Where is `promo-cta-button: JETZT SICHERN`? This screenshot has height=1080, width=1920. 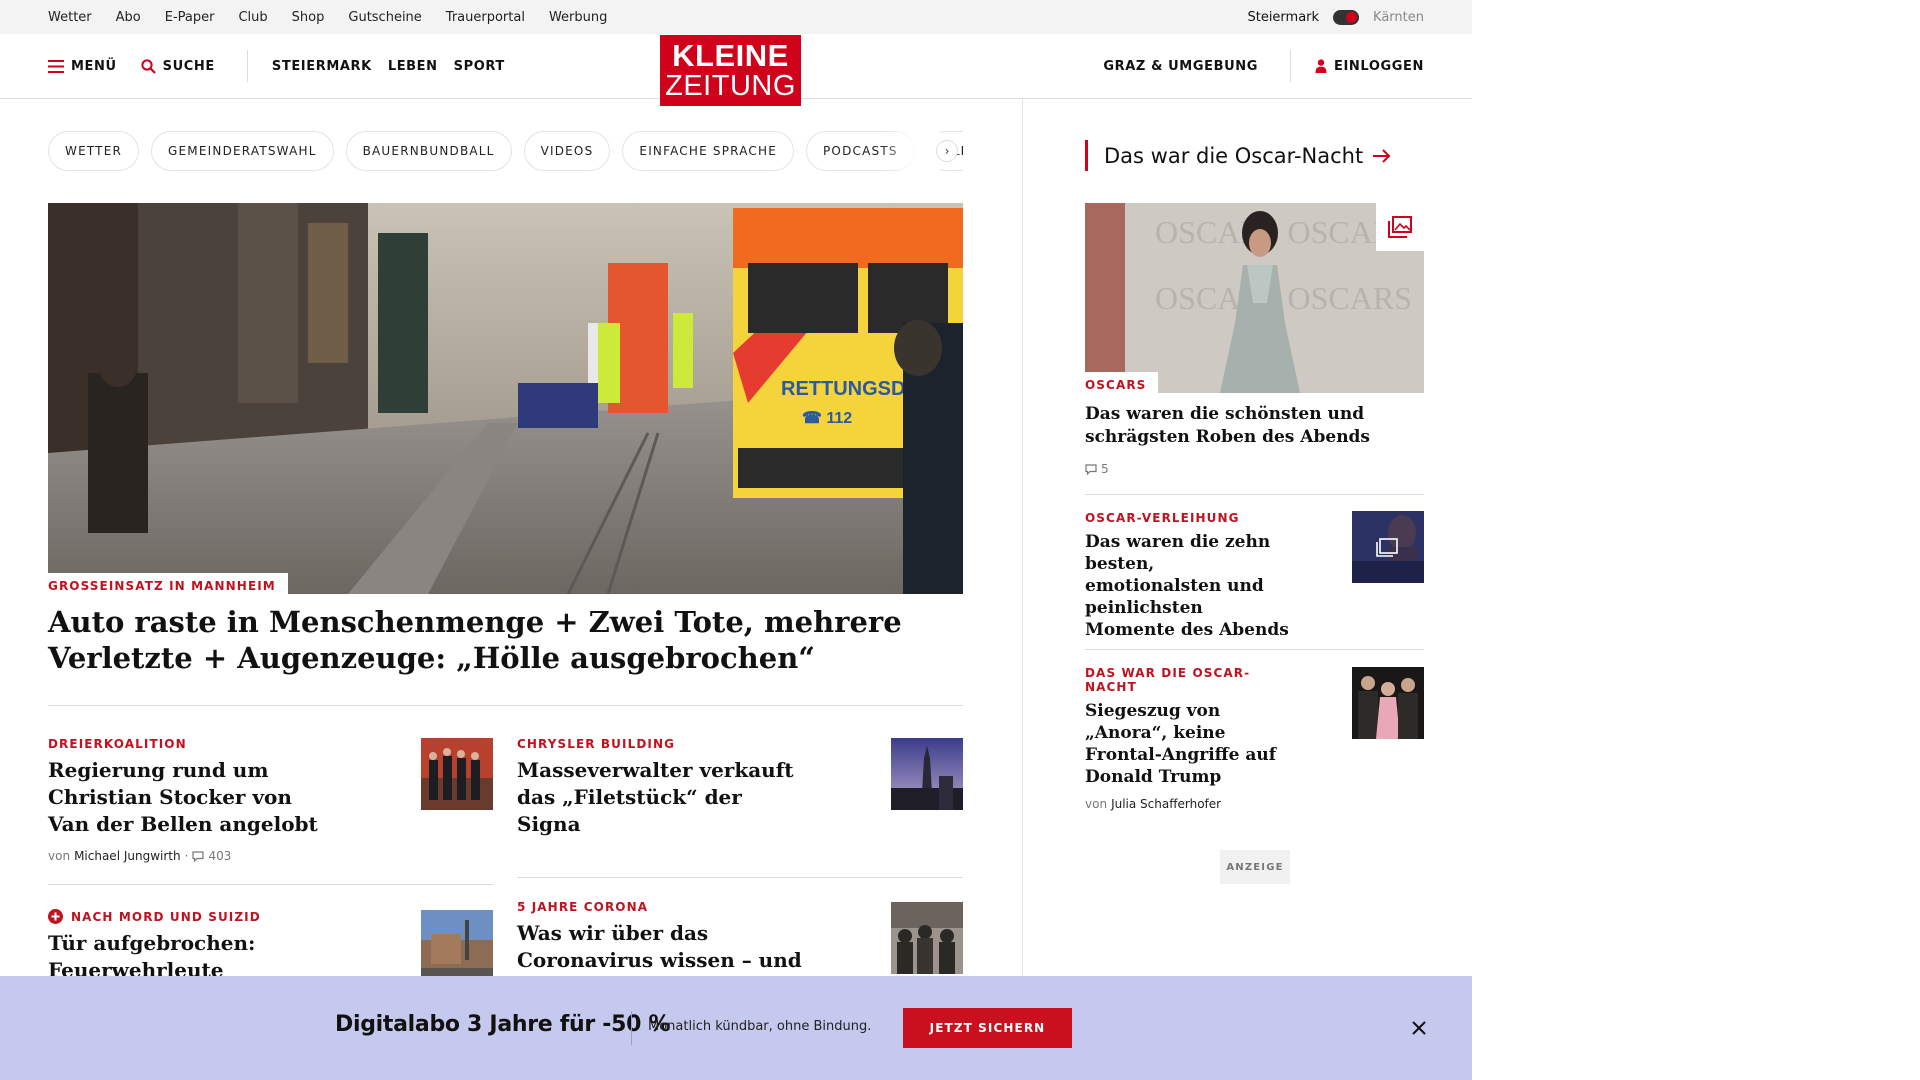 promo-cta-button: JETZT SICHERN is located at coordinates (987, 1028).